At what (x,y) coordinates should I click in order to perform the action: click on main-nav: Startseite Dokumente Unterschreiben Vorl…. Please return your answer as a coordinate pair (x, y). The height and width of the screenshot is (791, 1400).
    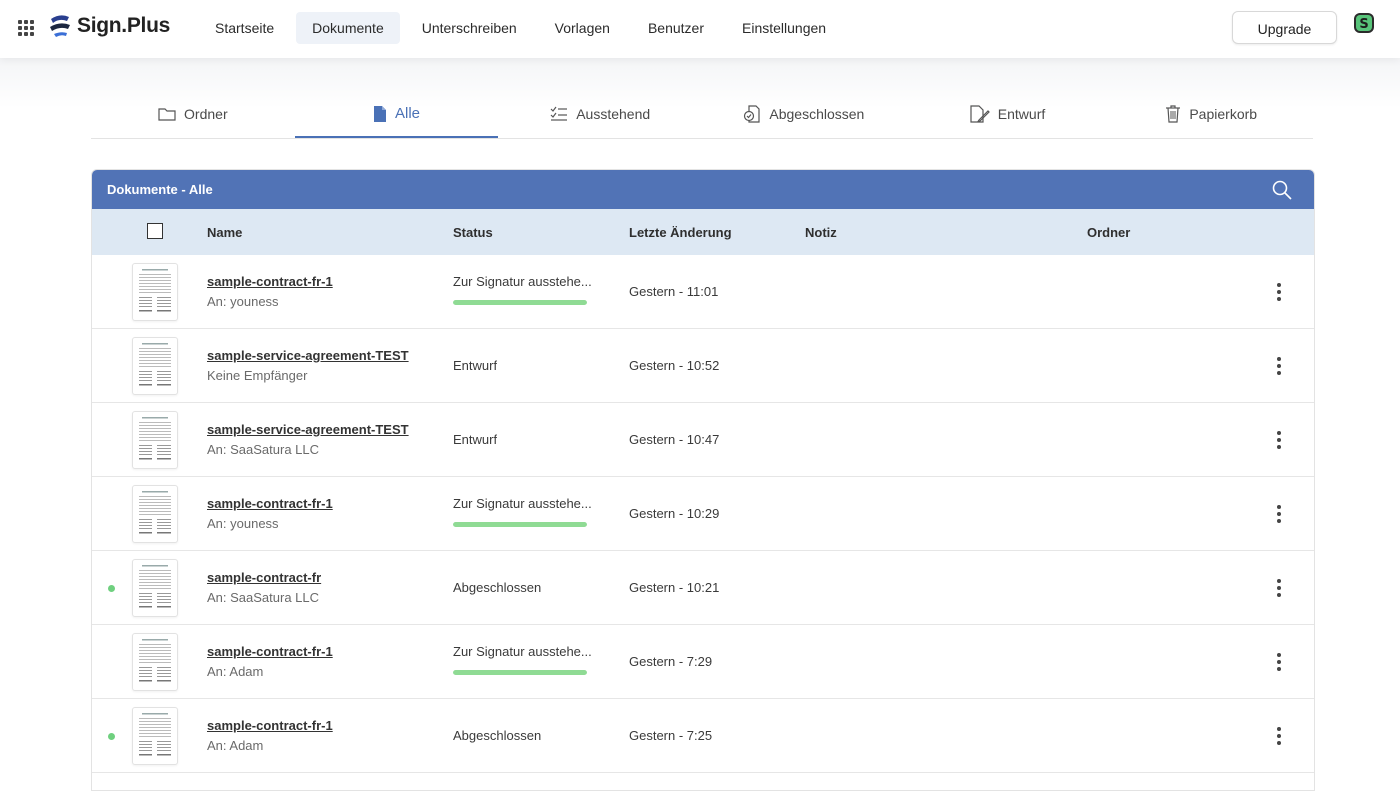
    Looking at the image, I should click on (523, 28).